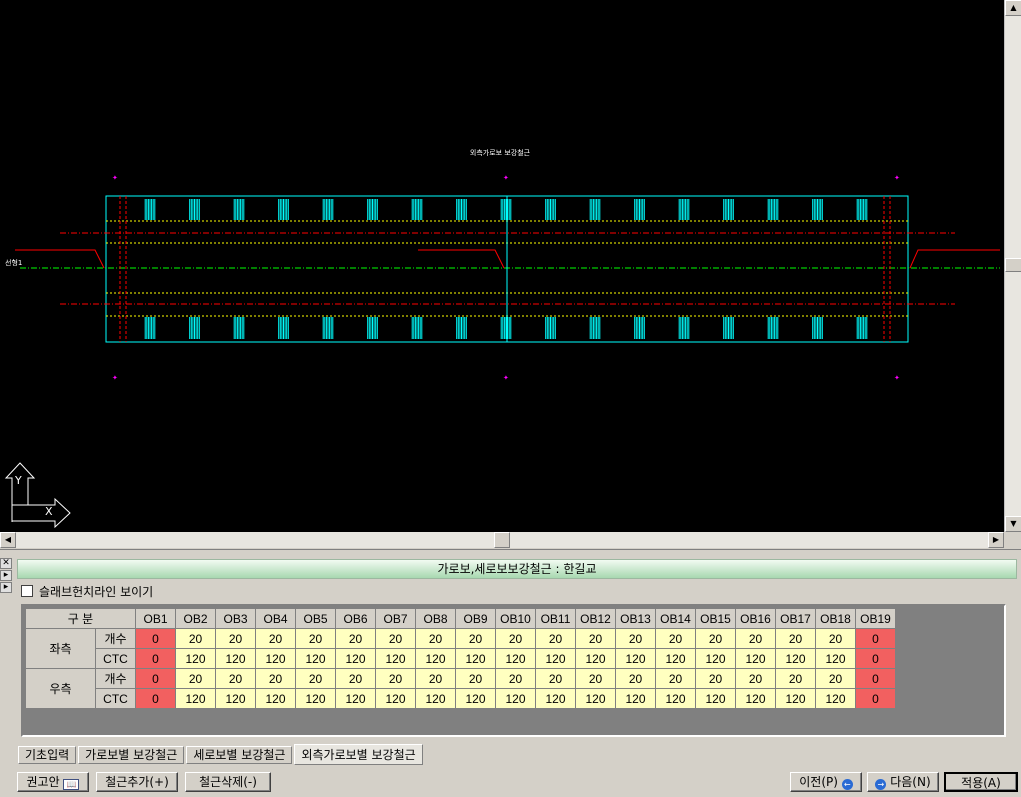 Image resolution: width=1021 pixels, height=797 pixels. Describe the element at coordinates (131, 755) in the screenshot. I see `tab-2: 가로보별 보강철근` at that location.